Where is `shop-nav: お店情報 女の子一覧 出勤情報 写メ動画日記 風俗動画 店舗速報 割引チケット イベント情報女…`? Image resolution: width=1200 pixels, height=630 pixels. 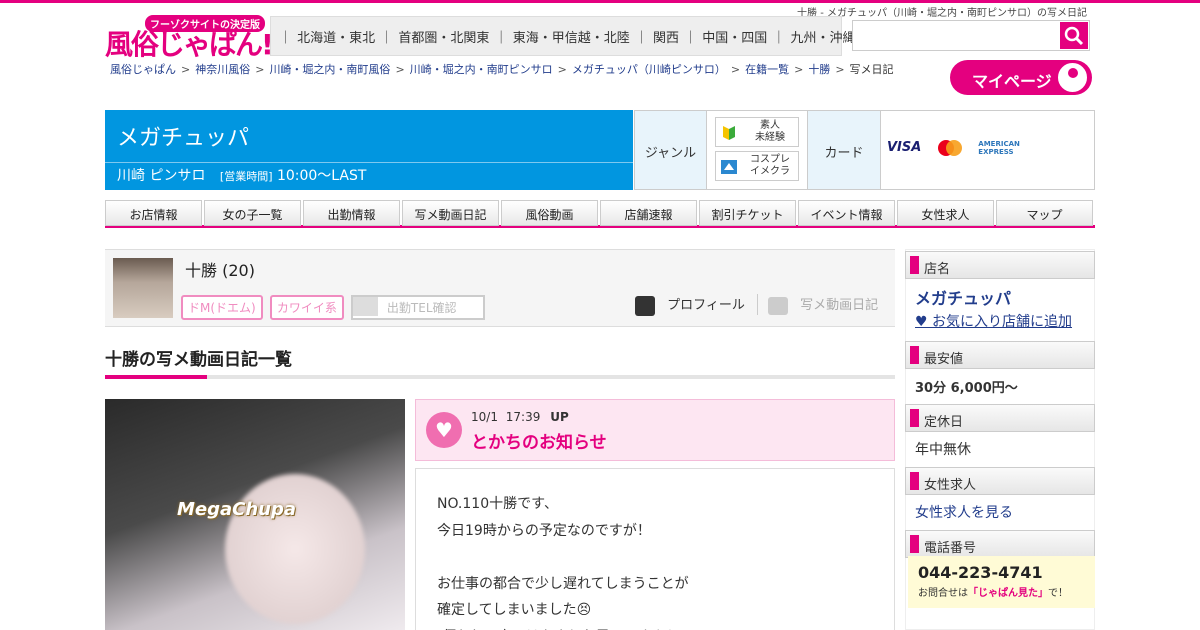
shop-nav: お店情報 女の子一覧 出勤情報 写メ動画日記 風俗動画 店舗速報 割引チケット イベント情報女… is located at coordinates (600, 214).